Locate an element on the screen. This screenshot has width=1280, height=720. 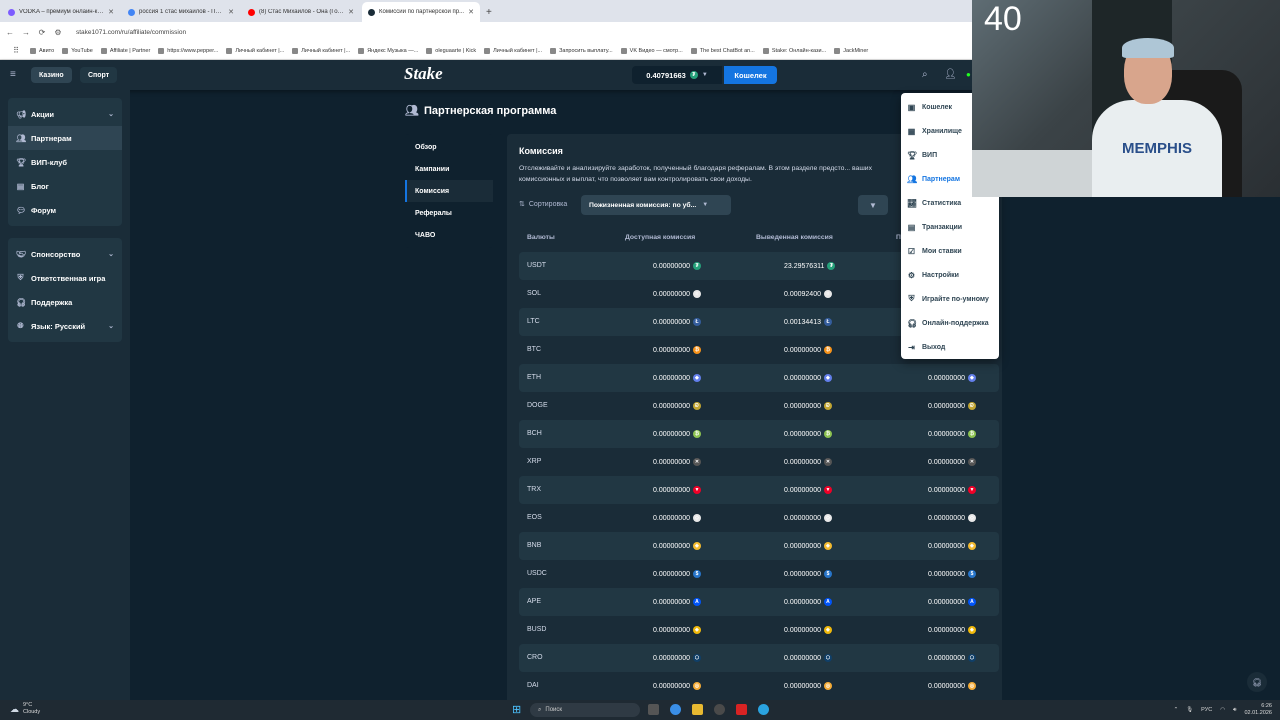
cell-lifetime: 0.00000000 ◎ is located at coordinates (952, 686).